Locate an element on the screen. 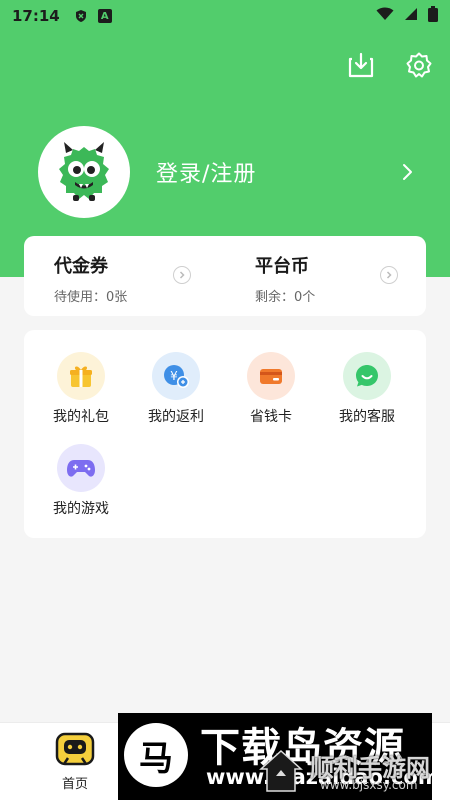  service-item-rebate: ¥ 我的返利 is located at coordinates (176, 389).